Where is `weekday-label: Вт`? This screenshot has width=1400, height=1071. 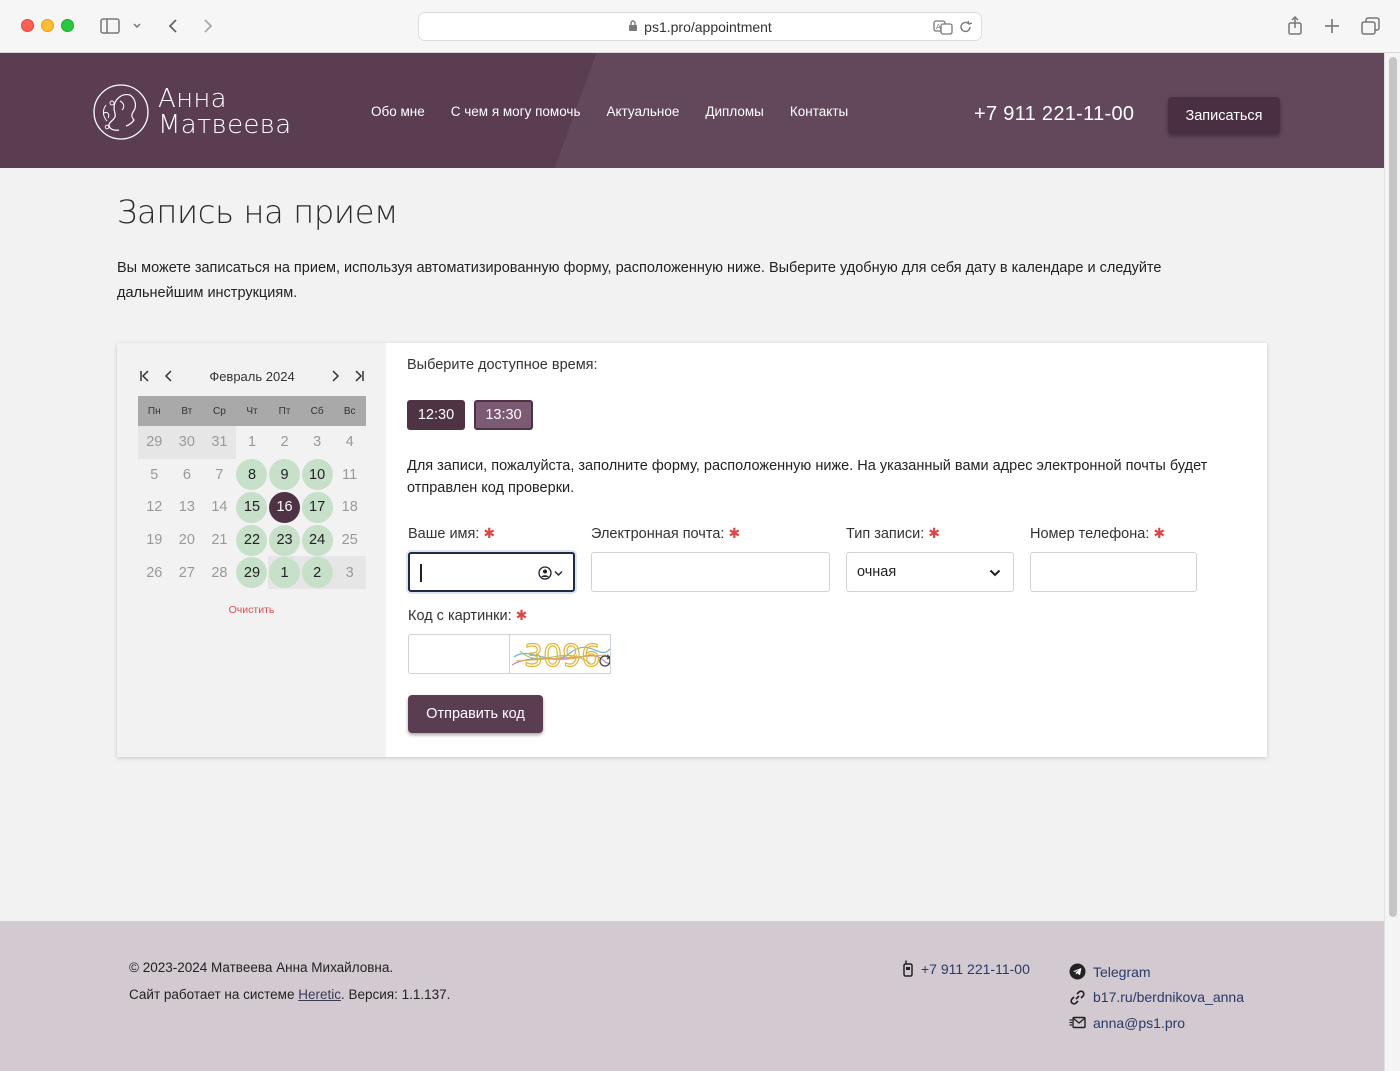 weekday-label: Вт is located at coordinates (187, 411).